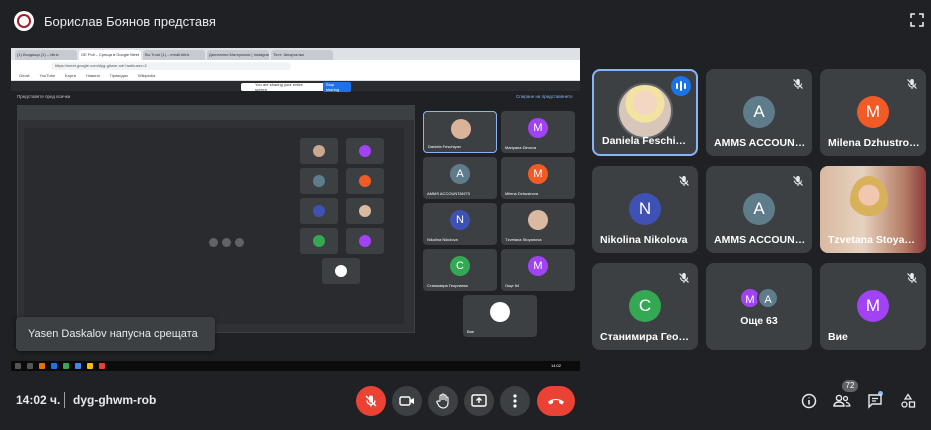 The image size is (931, 430). What do you see at coordinates (681, 86) in the screenshot?
I see `speaking-indicator-icon` at bounding box center [681, 86].